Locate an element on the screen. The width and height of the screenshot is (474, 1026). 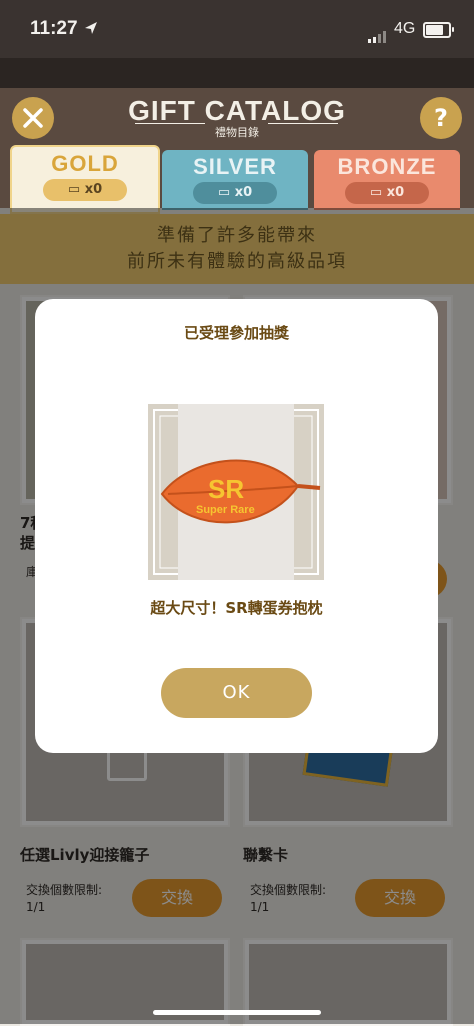
prize-rarity-sub: Super Rare is located at coordinates (225, 510).